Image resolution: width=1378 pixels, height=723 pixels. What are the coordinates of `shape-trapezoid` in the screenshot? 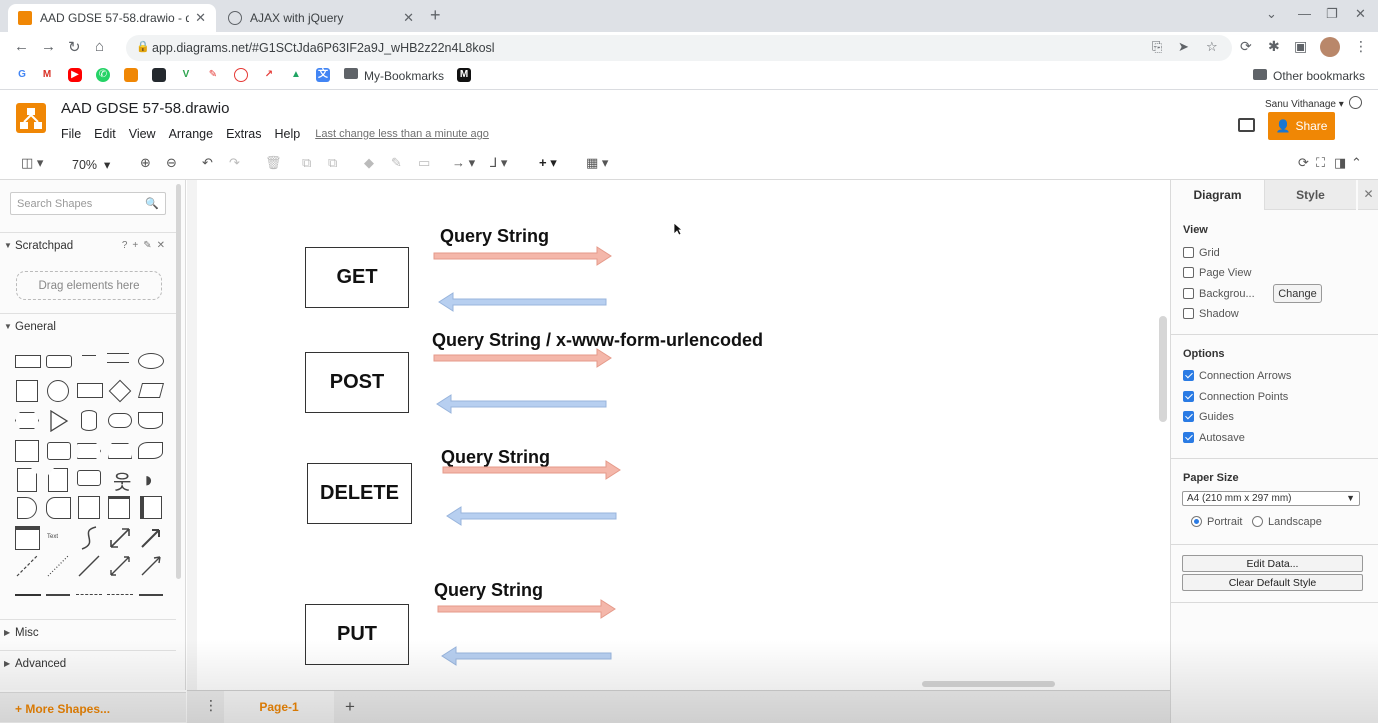 It's located at (120, 451).